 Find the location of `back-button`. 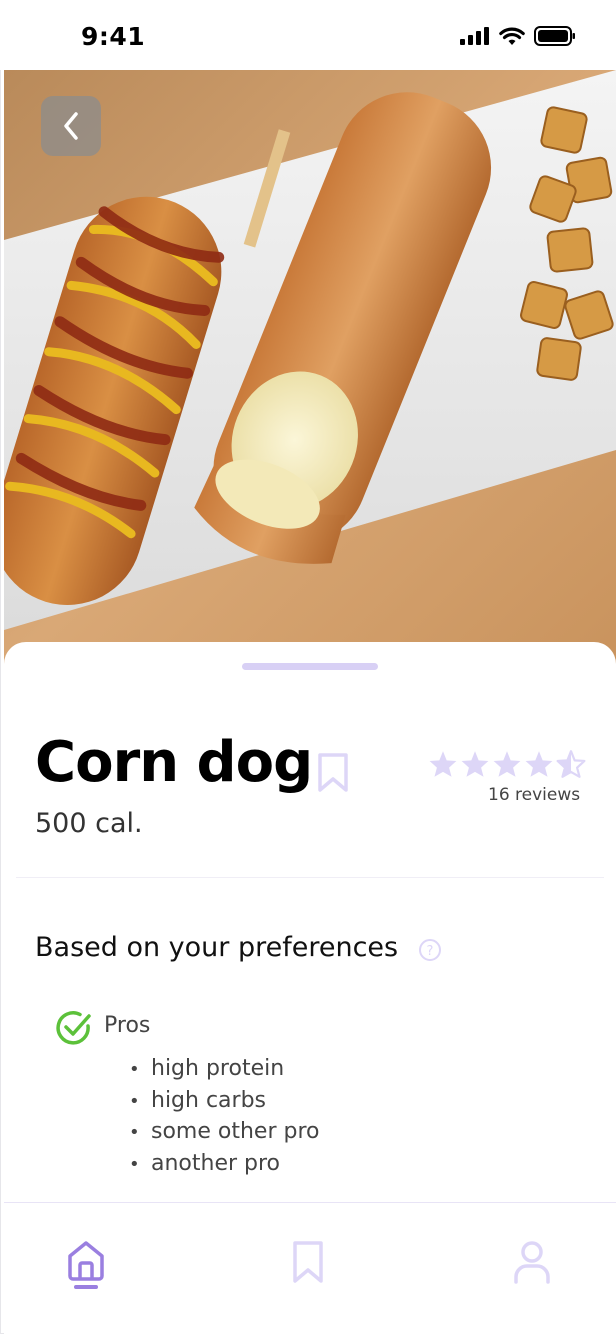

back-button is located at coordinates (71, 126).